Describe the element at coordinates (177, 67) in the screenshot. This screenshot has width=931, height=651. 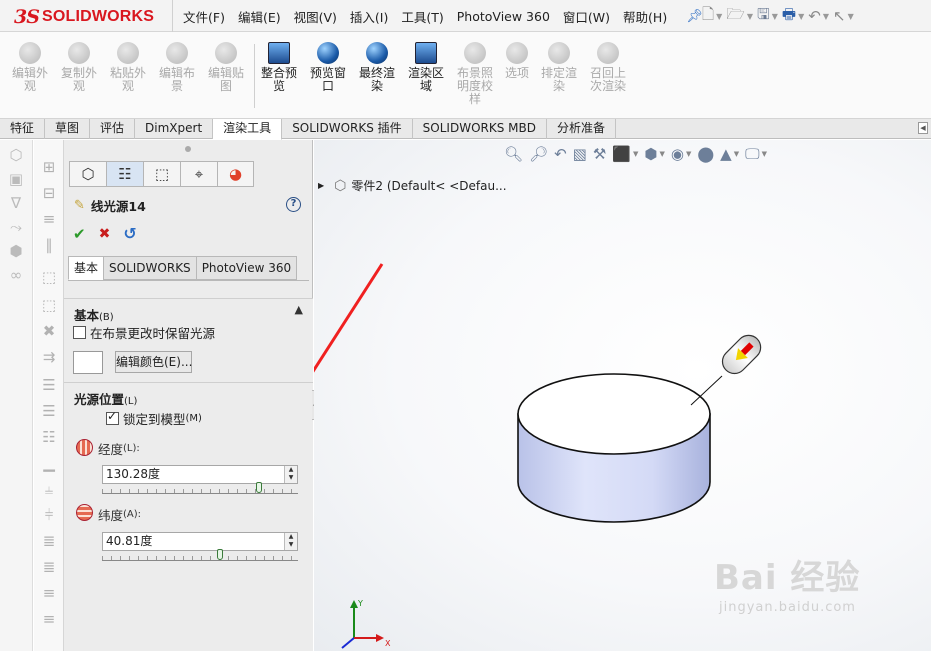
I see `edit-scene-button: 编辑布景` at that location.